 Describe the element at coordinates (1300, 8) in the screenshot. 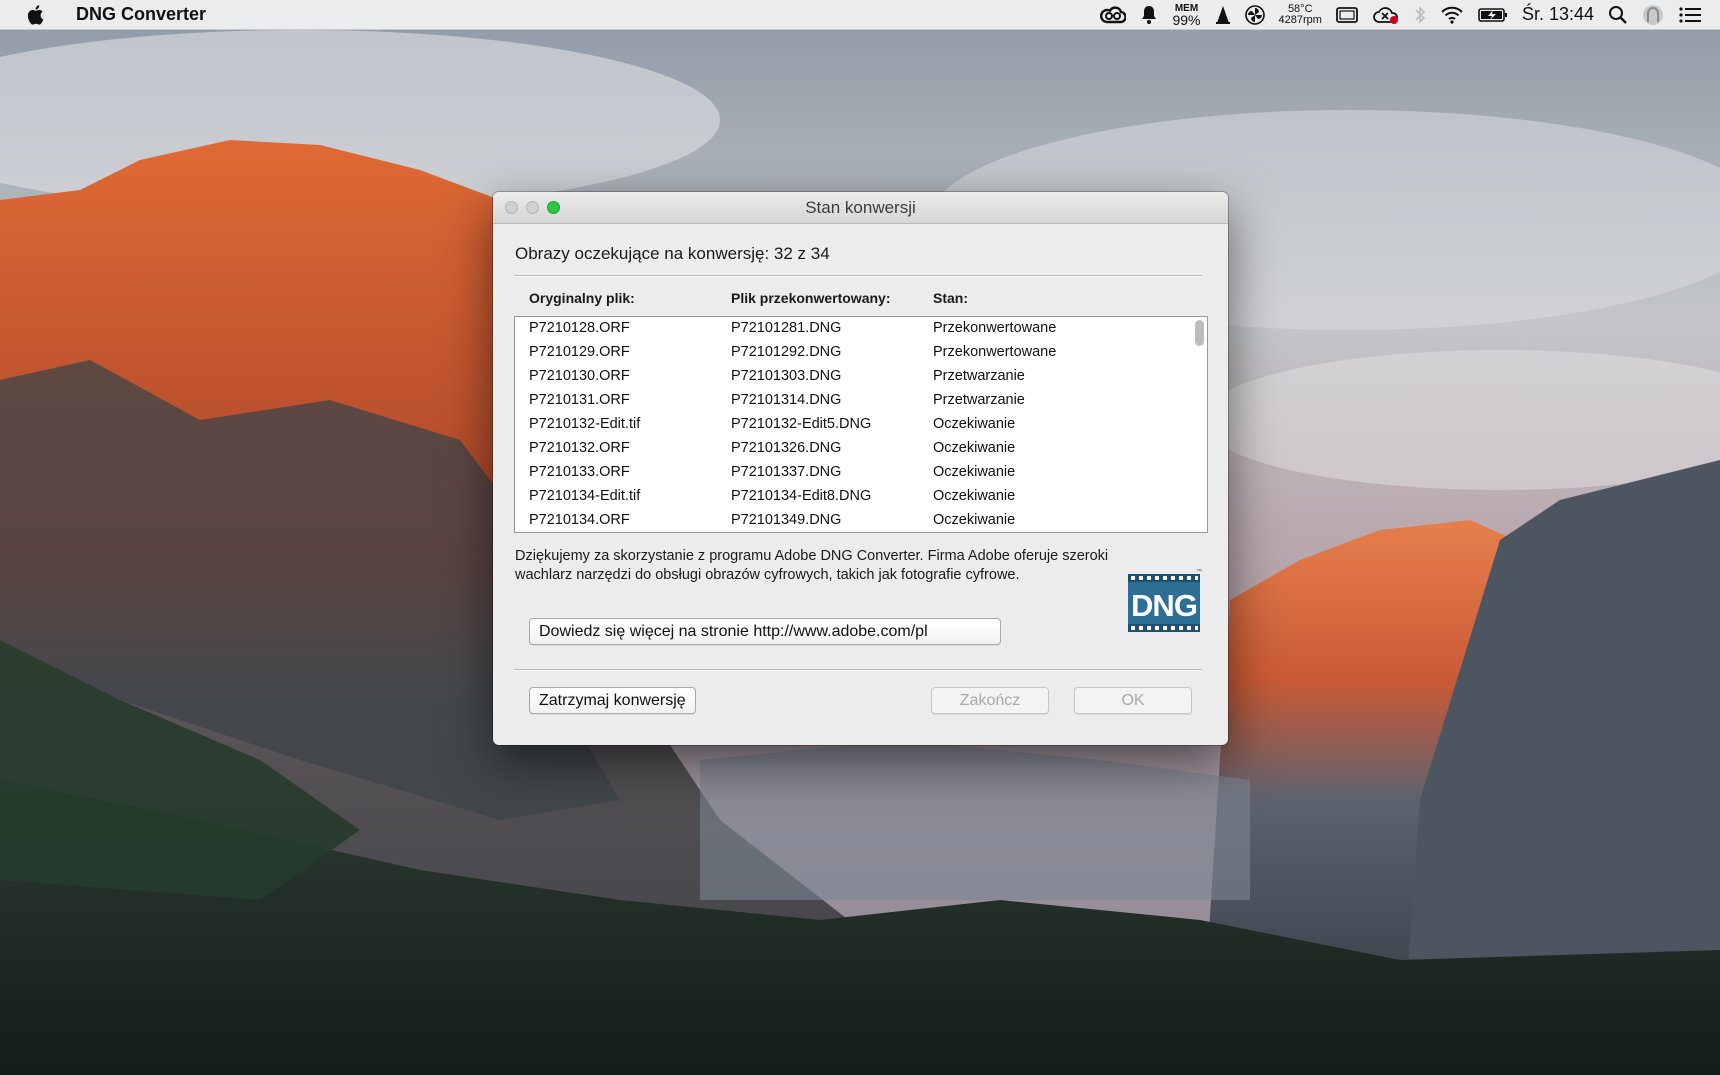

I see `temperature-value: 58°C` at that location.